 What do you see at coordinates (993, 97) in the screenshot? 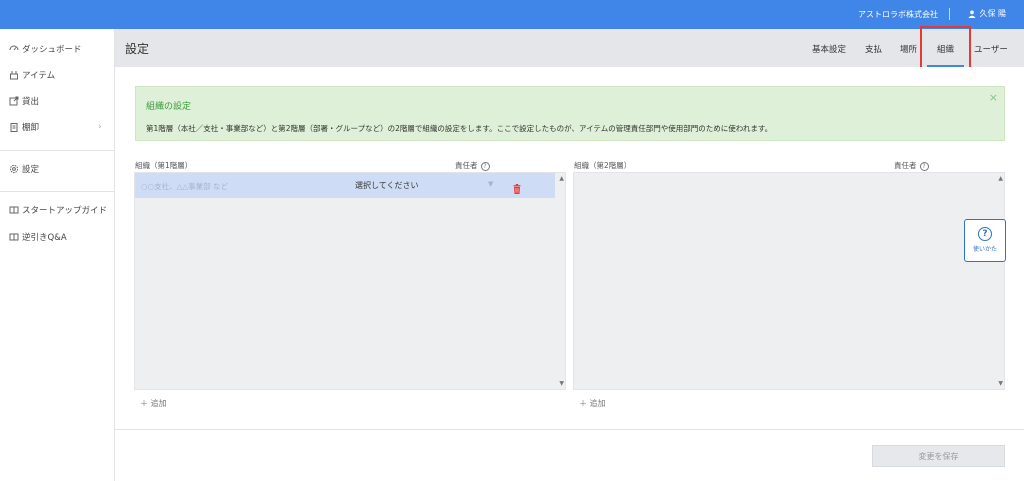
I see `close-icon: ×` at bounding box center [993, 97].